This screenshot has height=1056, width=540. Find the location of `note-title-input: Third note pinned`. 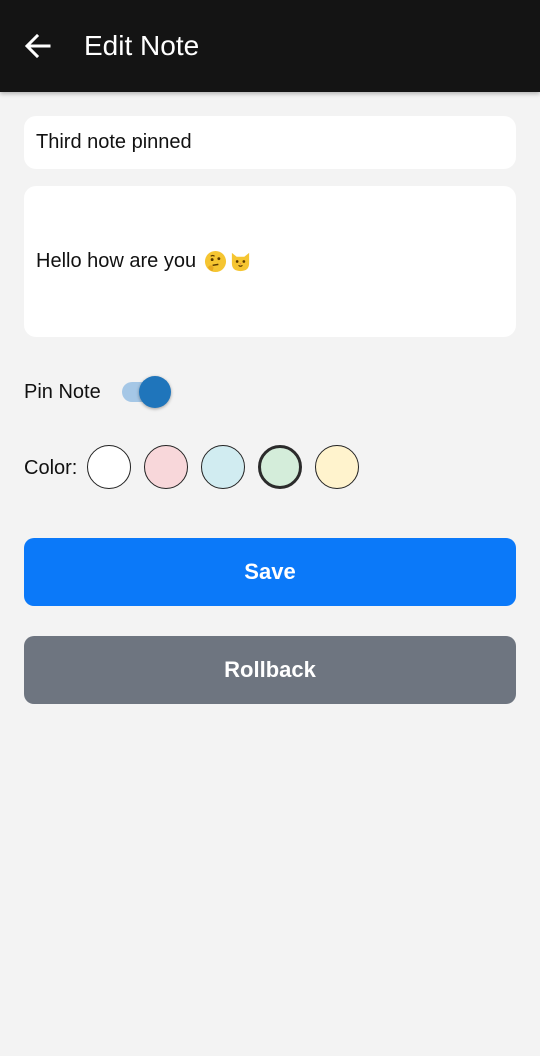

note-title-input: Third note pinned is located at coordinates (270, 142).